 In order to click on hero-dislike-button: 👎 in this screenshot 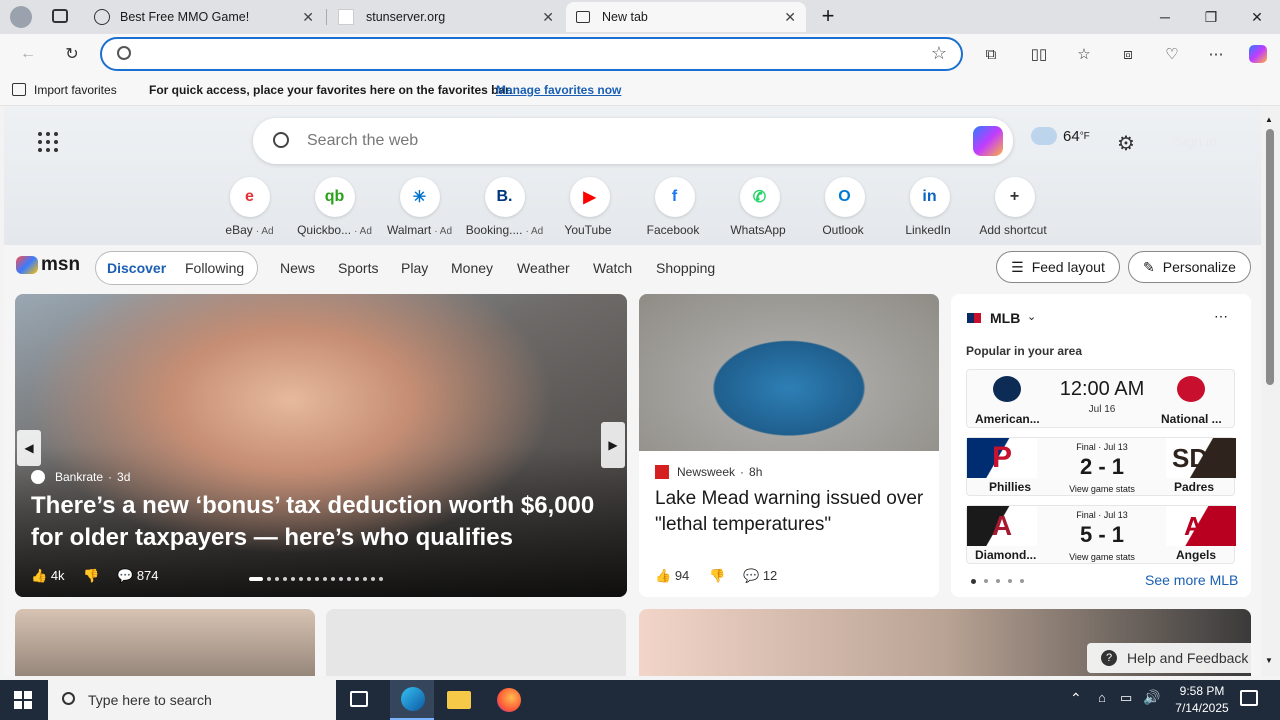, I will do `click(91, 576)`.